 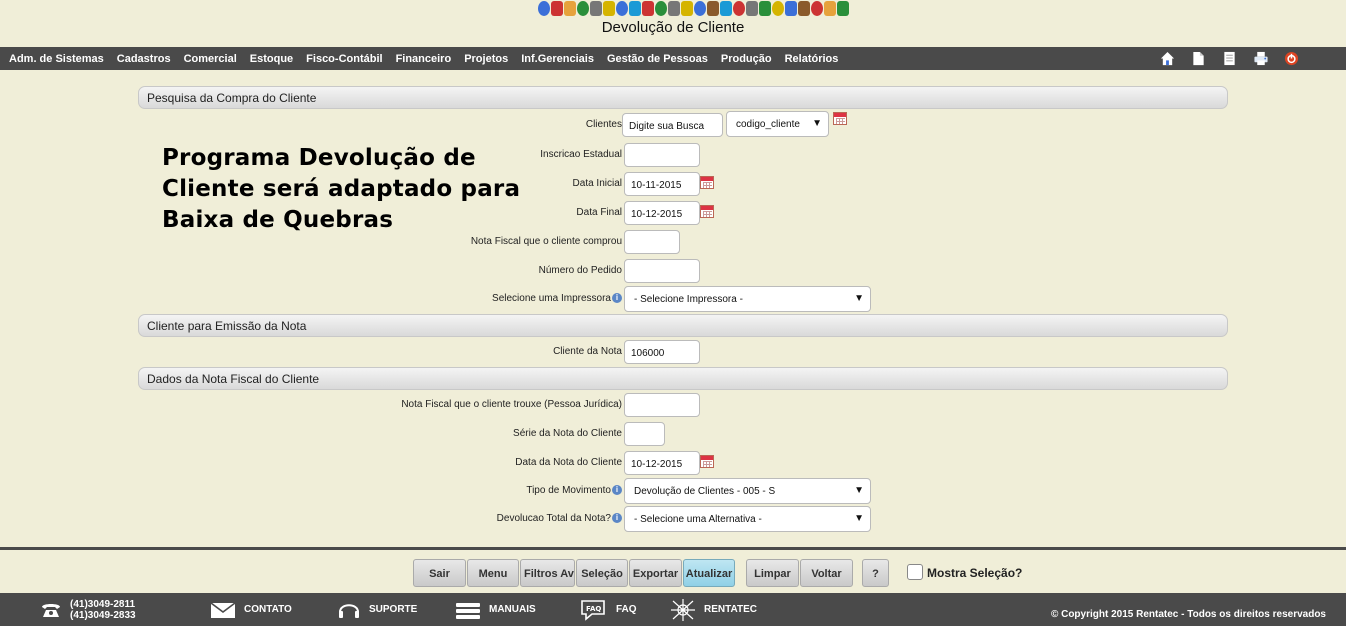 I want to click on limpar-button: Limpar, so click(x=772, y=573).